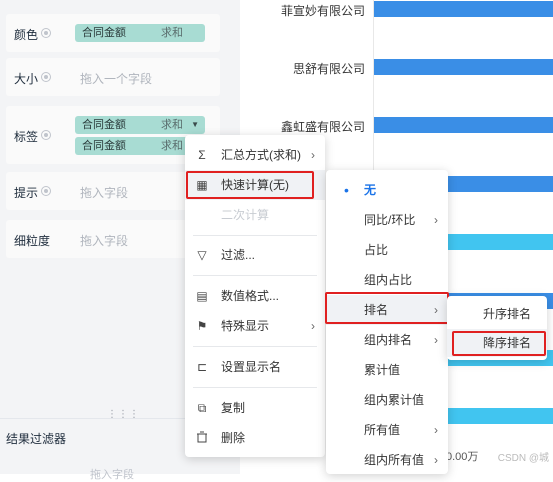 The height and width of the screenshot is (482, 553). I want to click on menu-item-label: 组内排名, so click(388, 340).